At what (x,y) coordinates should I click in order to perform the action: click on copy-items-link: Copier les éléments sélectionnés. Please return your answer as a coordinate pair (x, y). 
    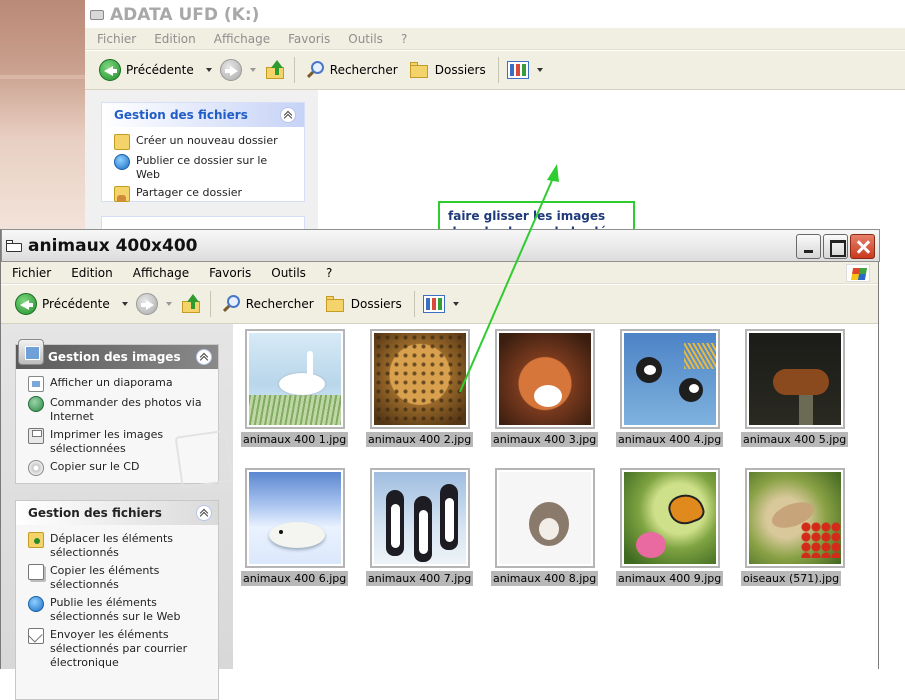
    Looking at the image, I should click on (117, 579).